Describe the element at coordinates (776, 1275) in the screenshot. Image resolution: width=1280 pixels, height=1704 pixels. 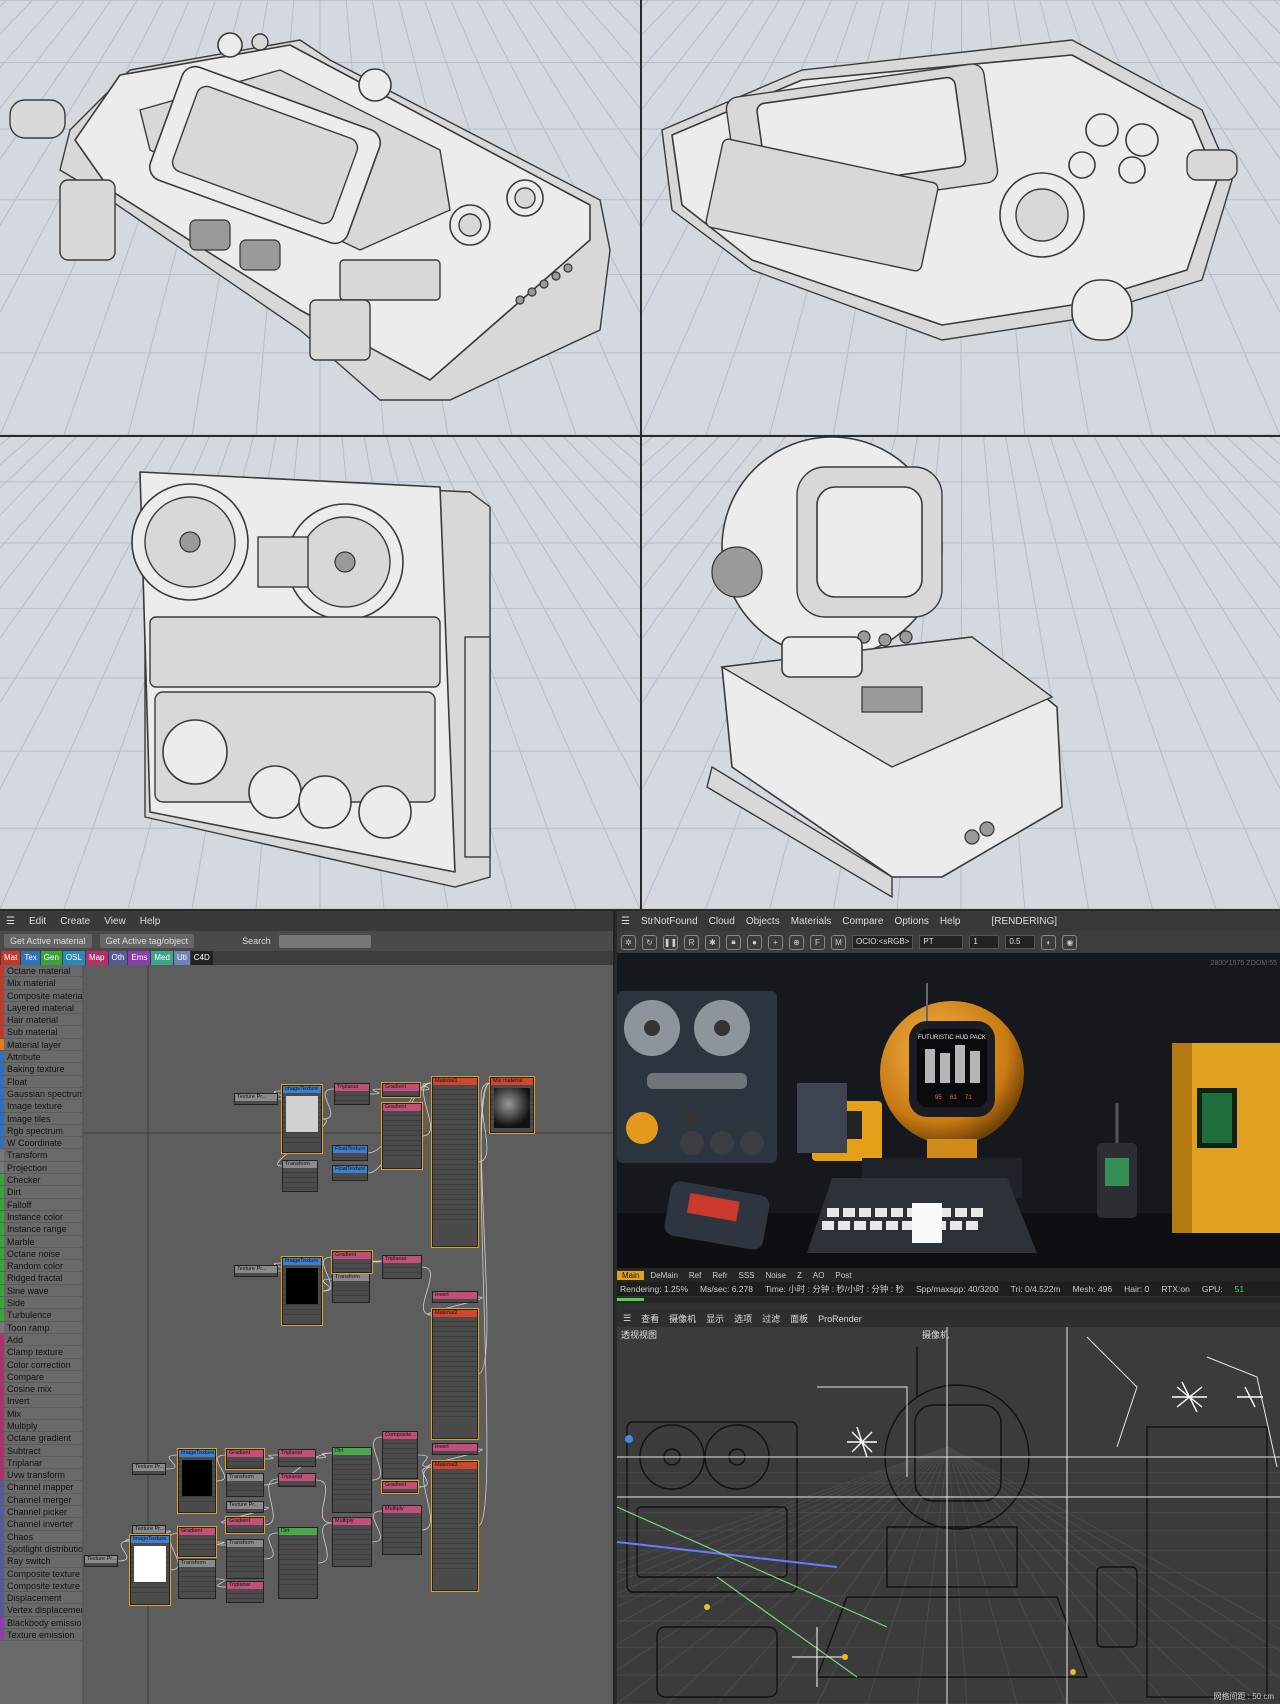
I see `render-tab-noise: Noise` at that location.